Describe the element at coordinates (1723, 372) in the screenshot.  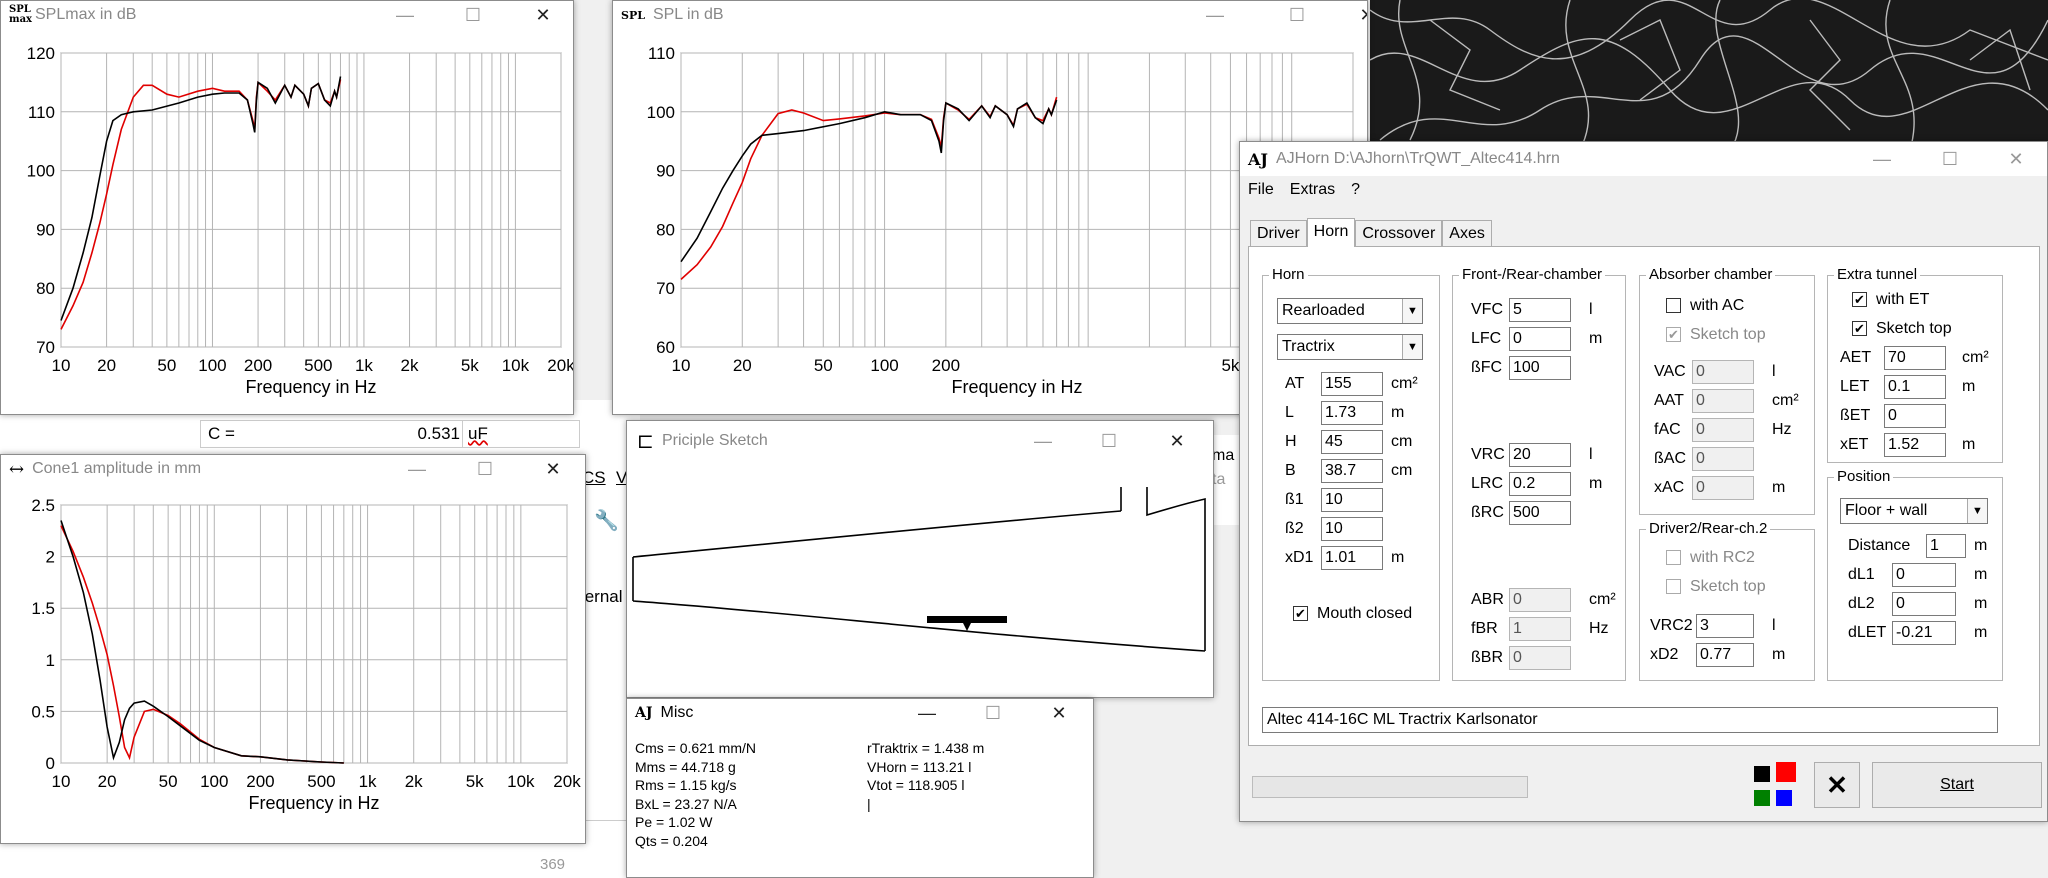
I see `vac-field: 0` at that location.